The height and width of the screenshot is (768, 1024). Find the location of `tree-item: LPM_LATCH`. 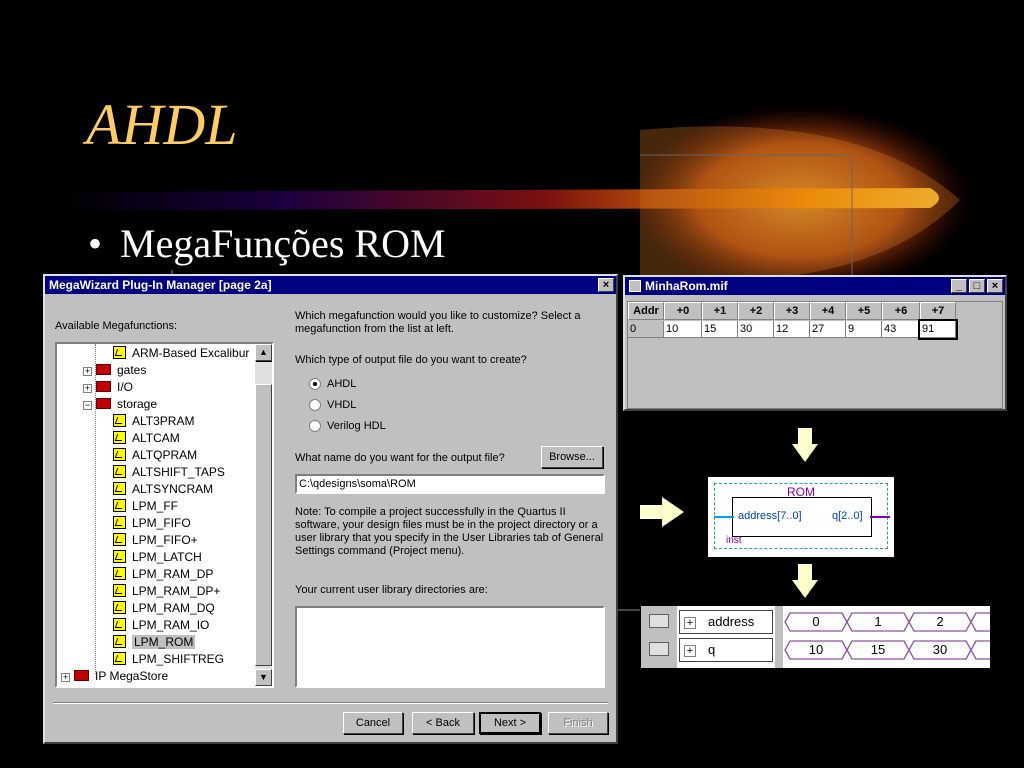

tree-item: LPM_LATCH is located at coordinates (157, 557).